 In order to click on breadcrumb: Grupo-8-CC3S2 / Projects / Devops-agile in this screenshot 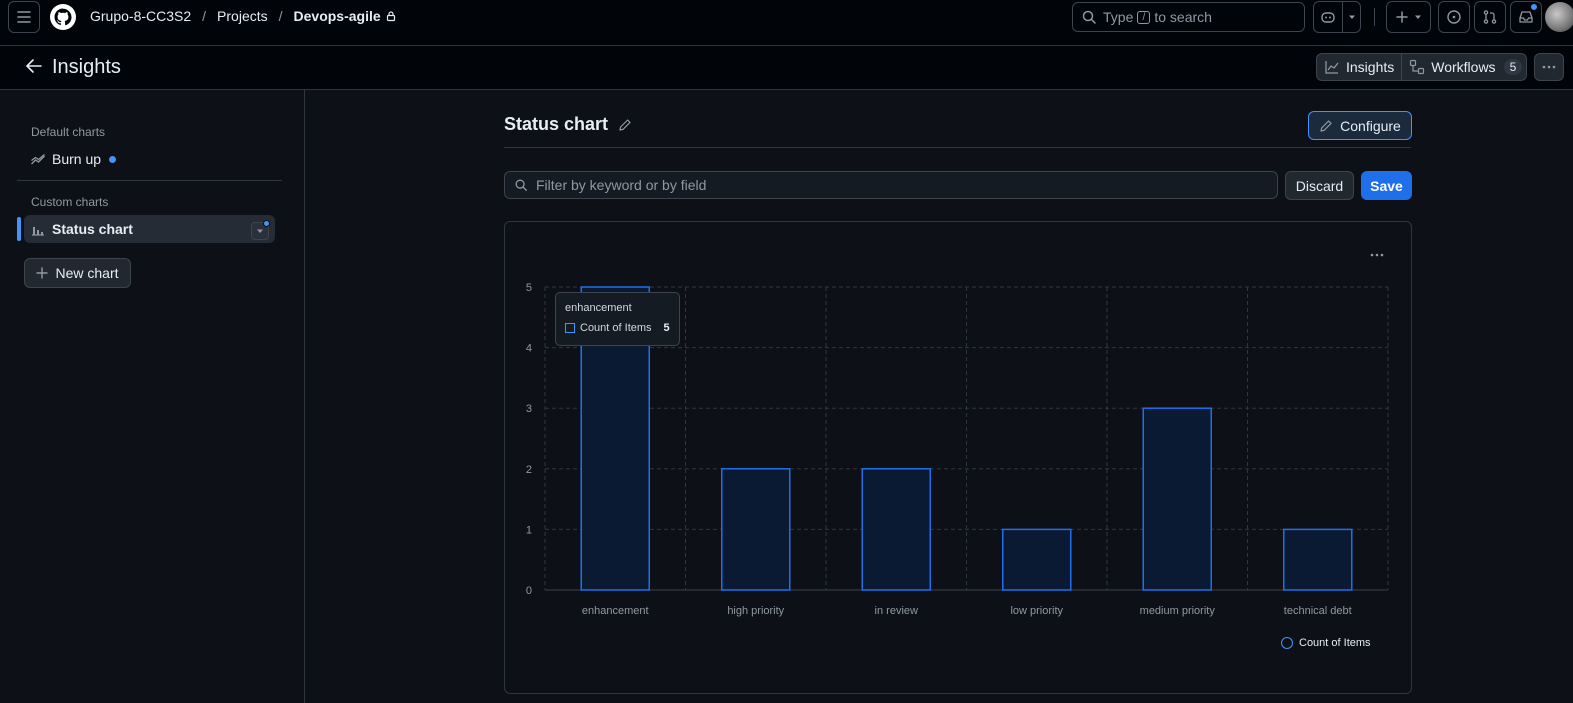, I will do `click(243, 16)`.